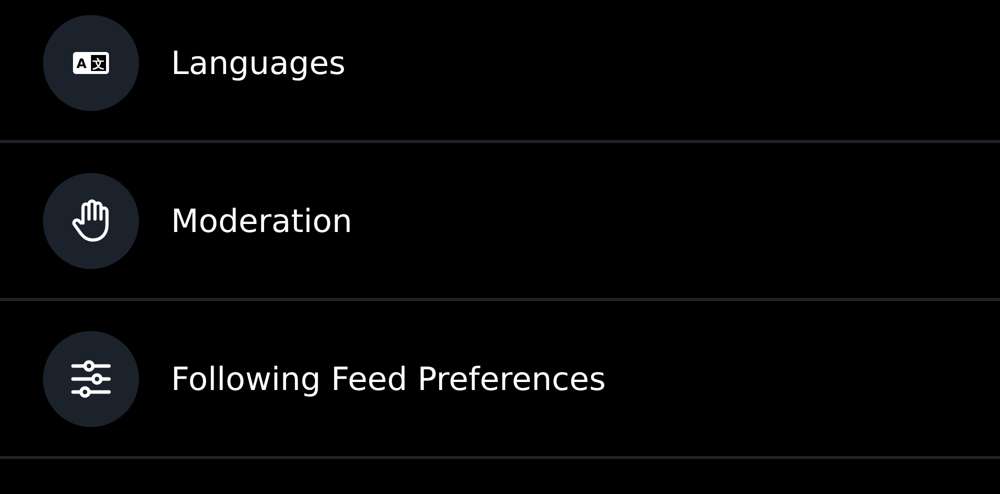 The width and height of the screenshot is (1000, 494). I want to click on translate-icon: A 文, so click(91, 62).